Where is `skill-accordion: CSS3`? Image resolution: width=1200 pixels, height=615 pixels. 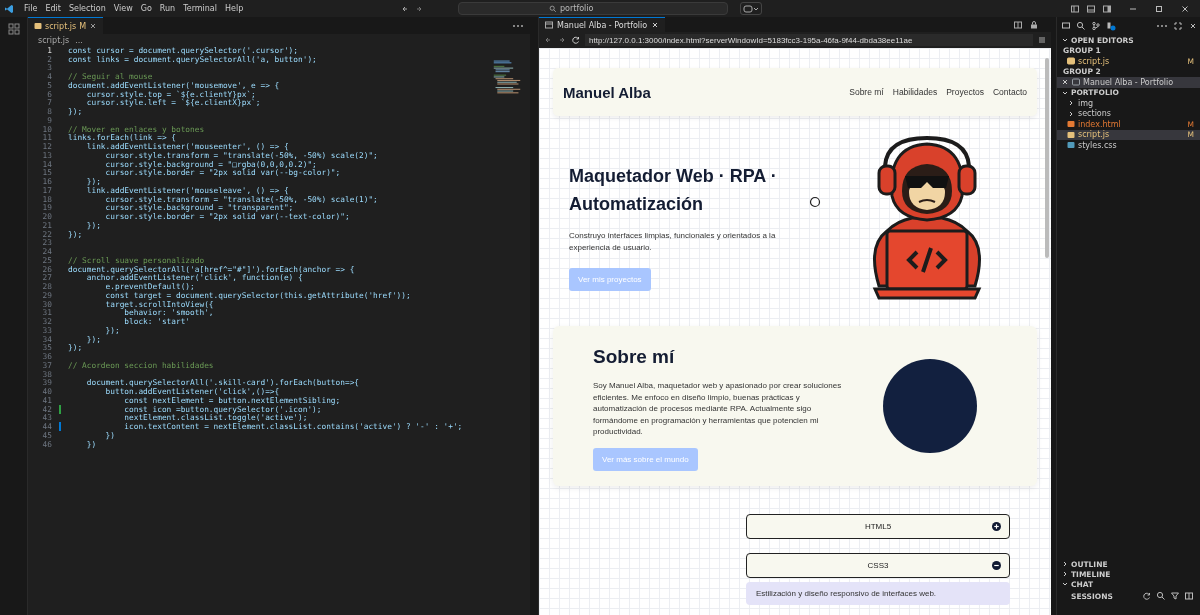 skill-accordion: CSS3 is located at coordinates (878, 565).